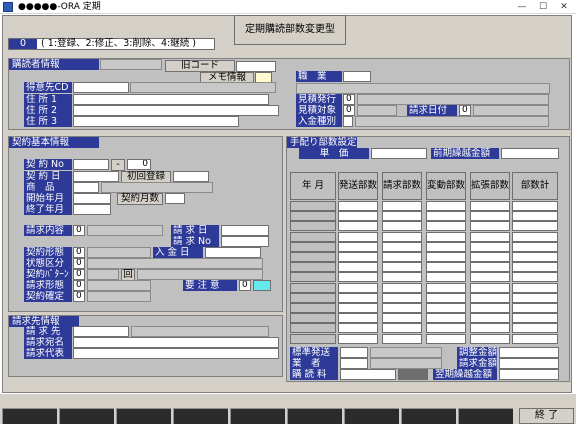 The image size is (576, 424). What do you see at coordinates (92, 209) in the screenshot?
I see `end-ym-field` at bounding box center [92, 209].